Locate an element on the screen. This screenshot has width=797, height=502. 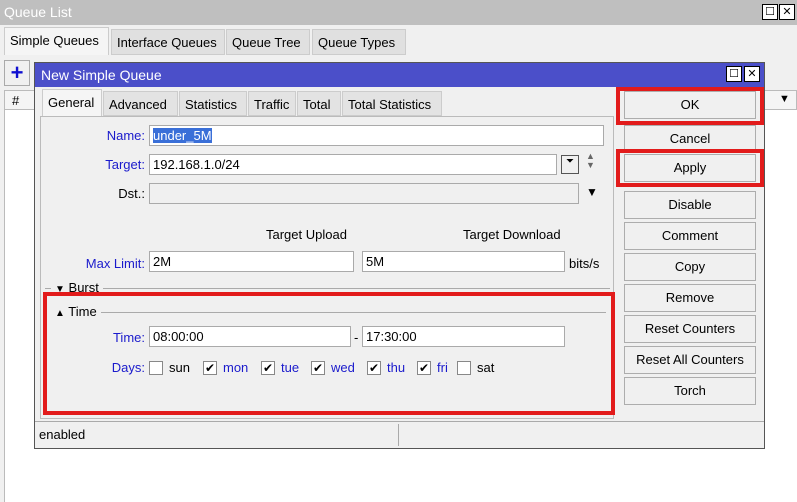
disable-button: Disable is located at coordinates (690, 205).